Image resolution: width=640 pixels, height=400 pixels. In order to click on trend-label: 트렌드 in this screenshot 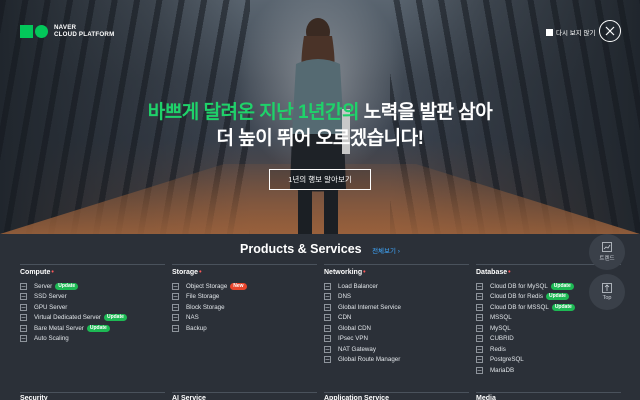, I will do `click(607, 259)`.